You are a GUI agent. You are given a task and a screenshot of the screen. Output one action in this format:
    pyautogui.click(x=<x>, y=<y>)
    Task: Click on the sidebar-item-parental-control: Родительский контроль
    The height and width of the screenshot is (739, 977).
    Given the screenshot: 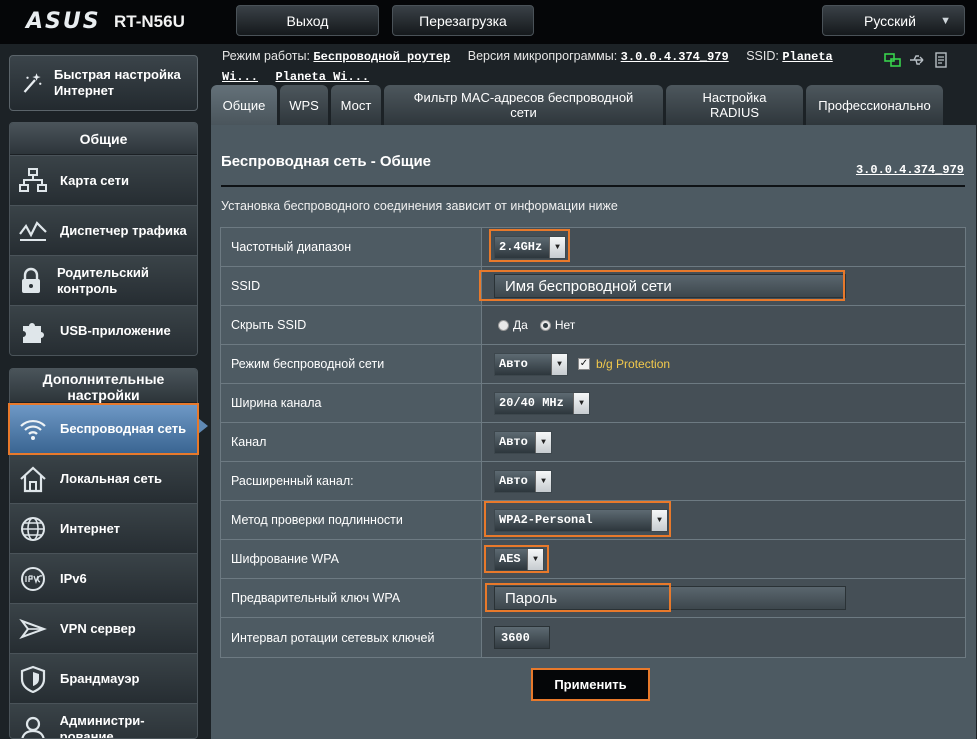 What is the action you would take?
    pyautogui.click(x=103, y=280)
    